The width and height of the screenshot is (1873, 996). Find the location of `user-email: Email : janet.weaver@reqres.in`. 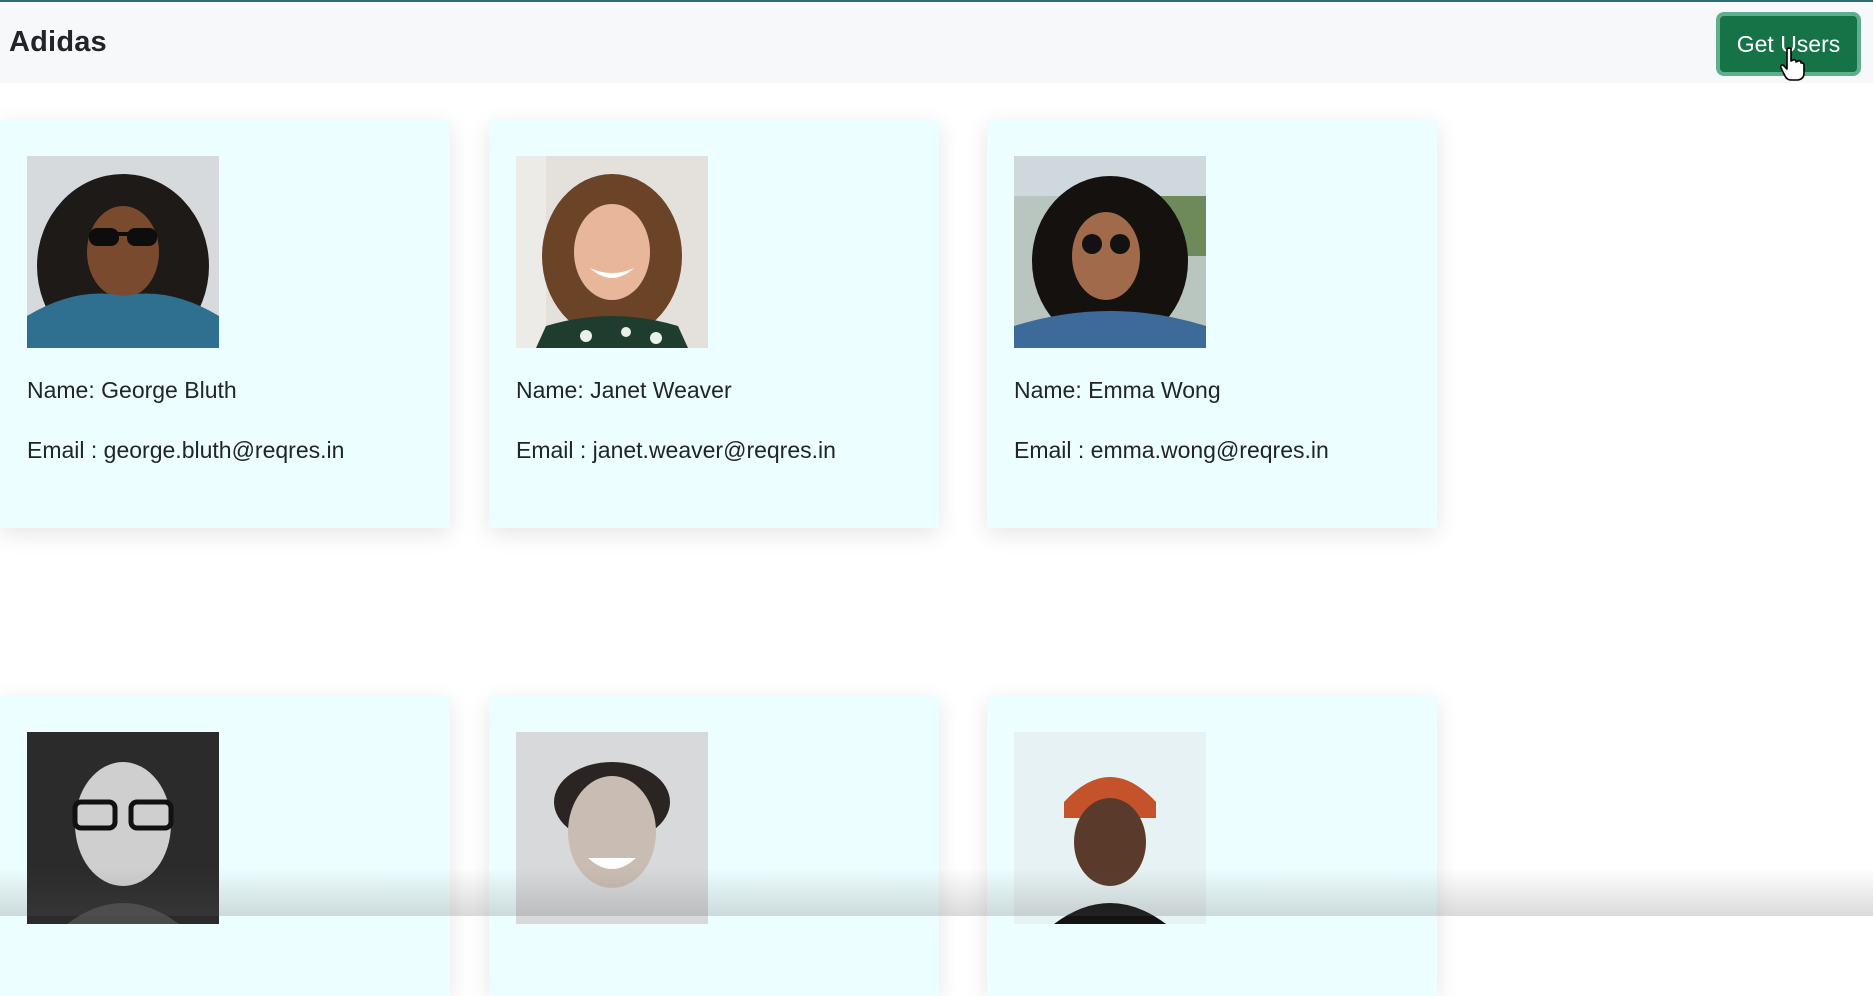

user-email: Email : janet.weaver@reqres.in is located at coordinates (676, 450).